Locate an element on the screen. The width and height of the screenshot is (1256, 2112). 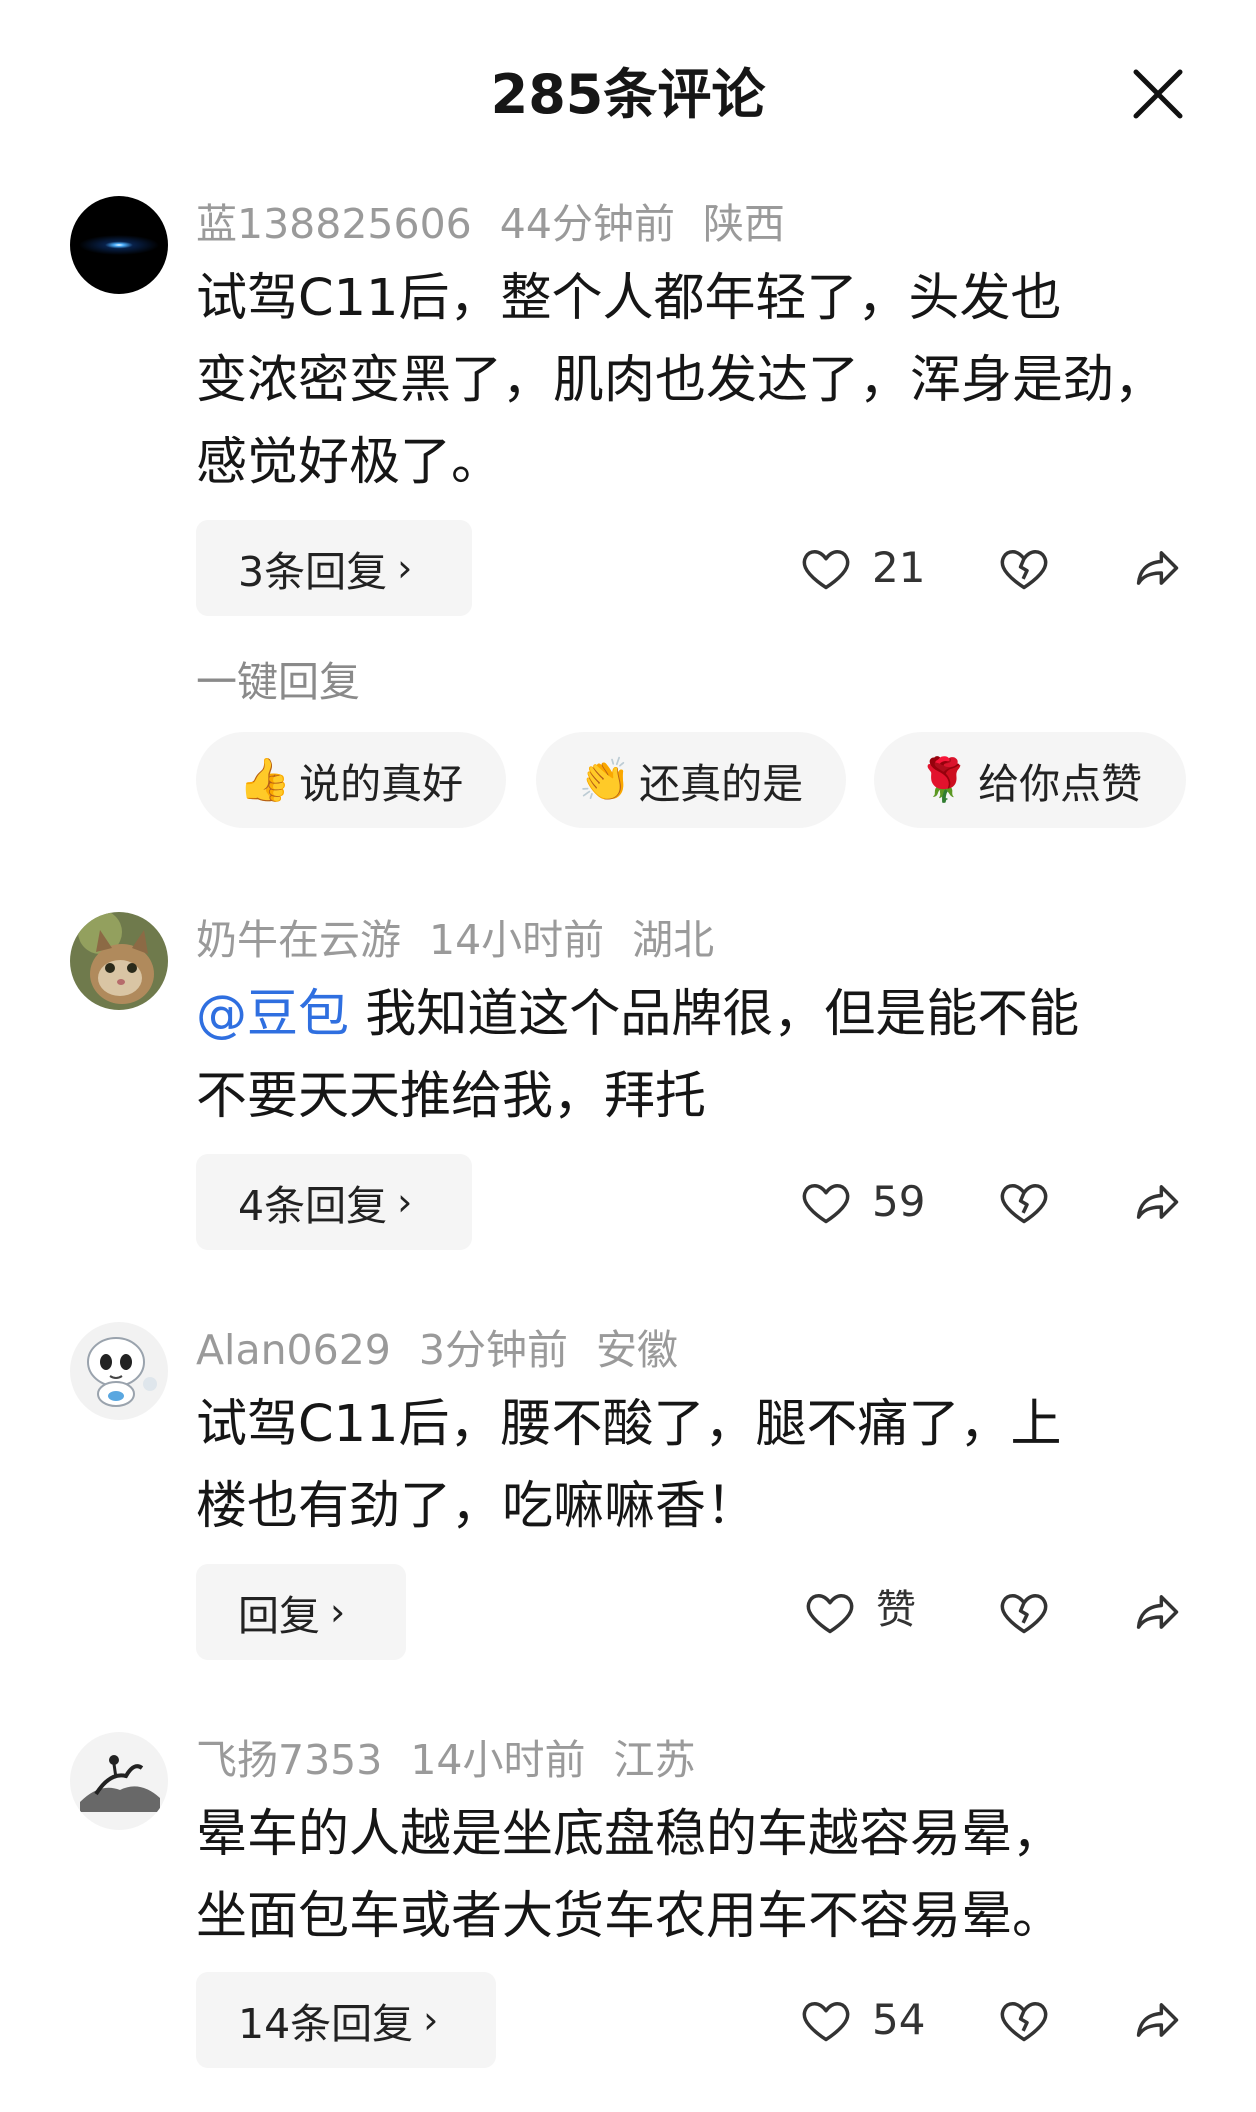
rose-icon: 🌹 is located at coordinates (944, 779).